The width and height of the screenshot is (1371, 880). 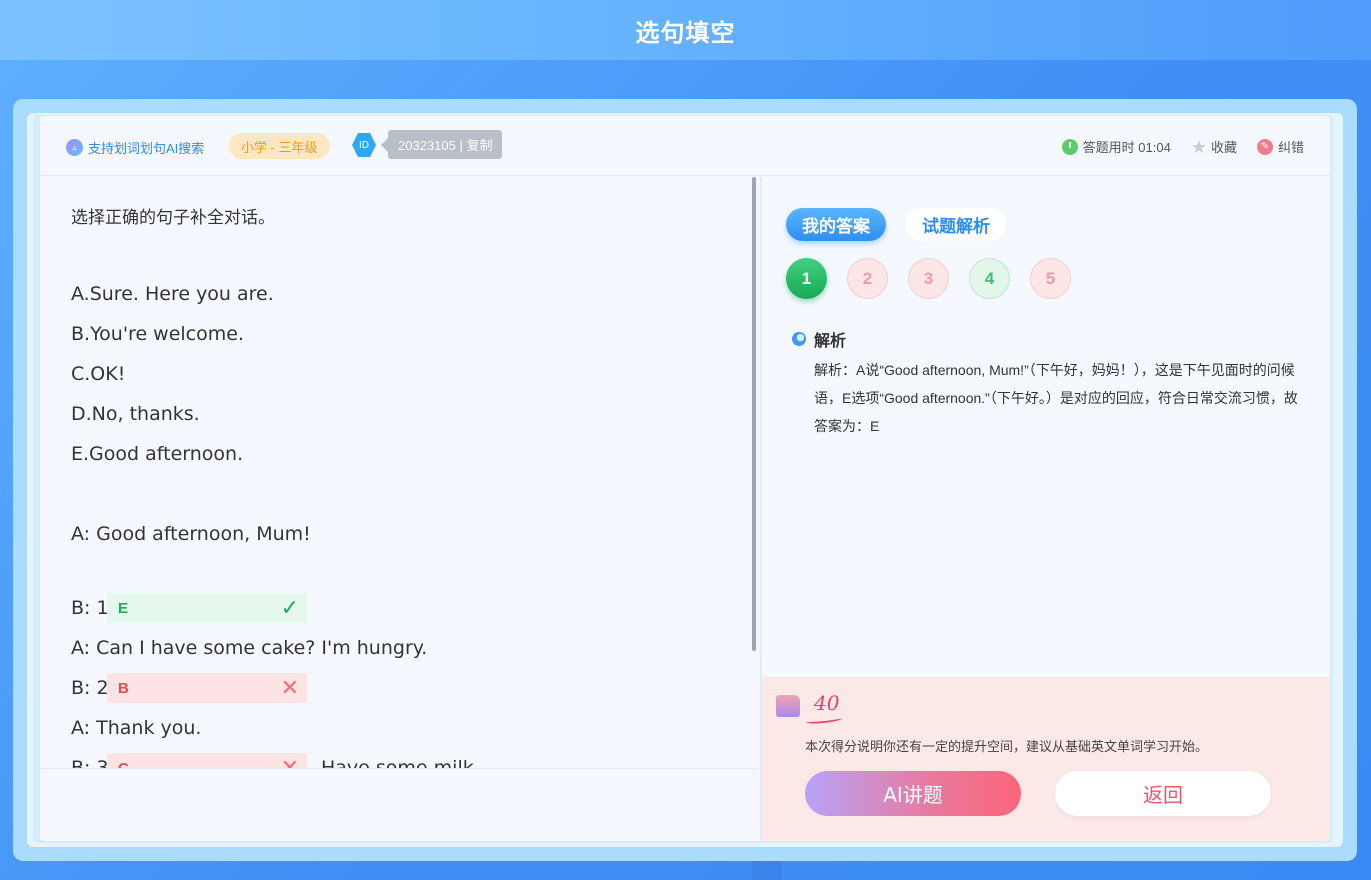 I want to click on blank-1-value: E, so click(x=123, y=608).